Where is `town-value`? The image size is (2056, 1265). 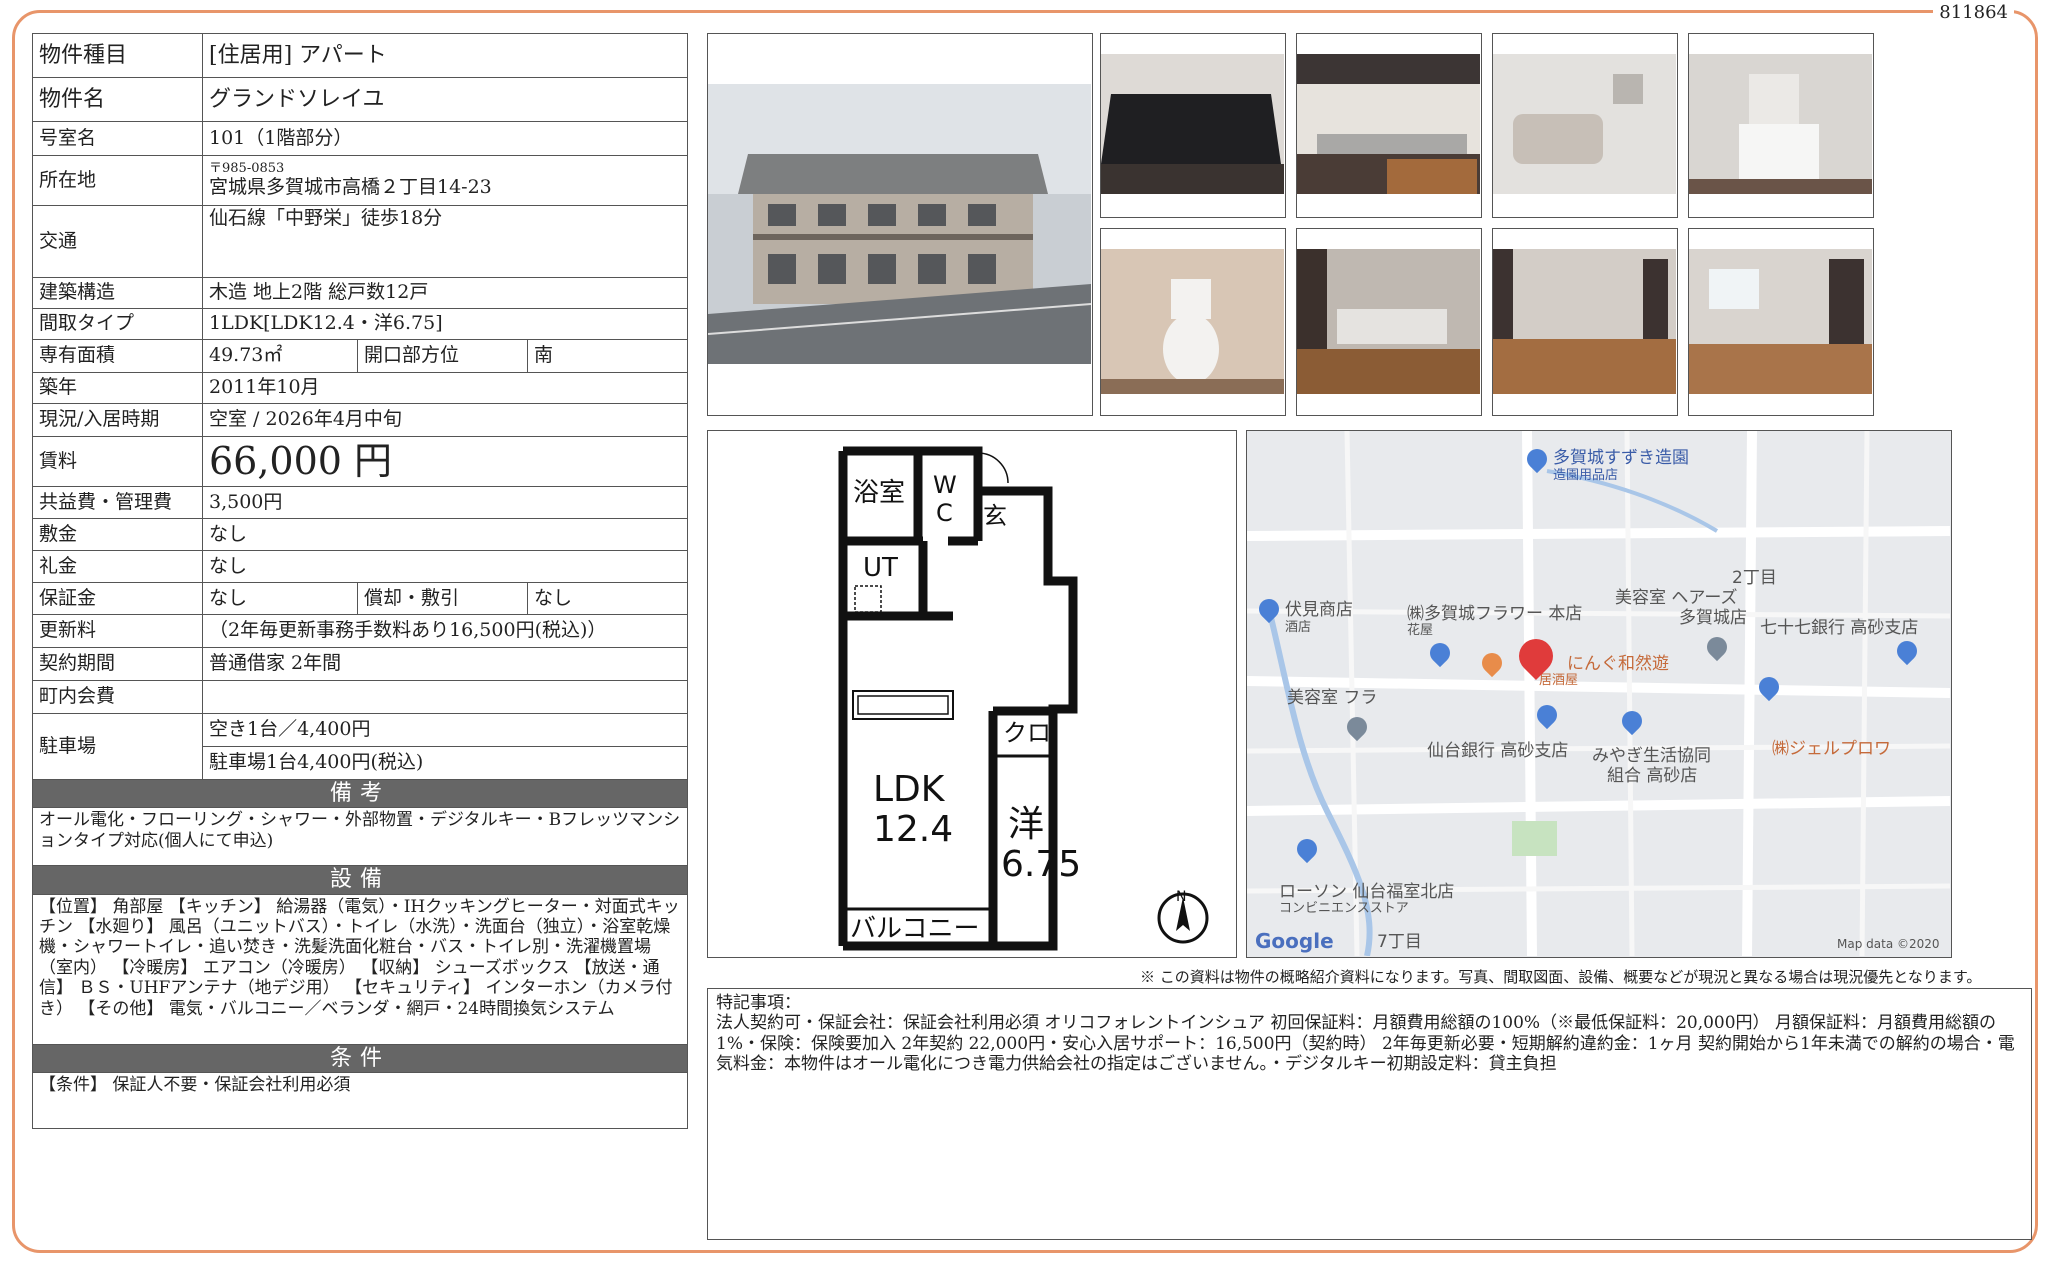 town-value is located at coordinates (445, 697).